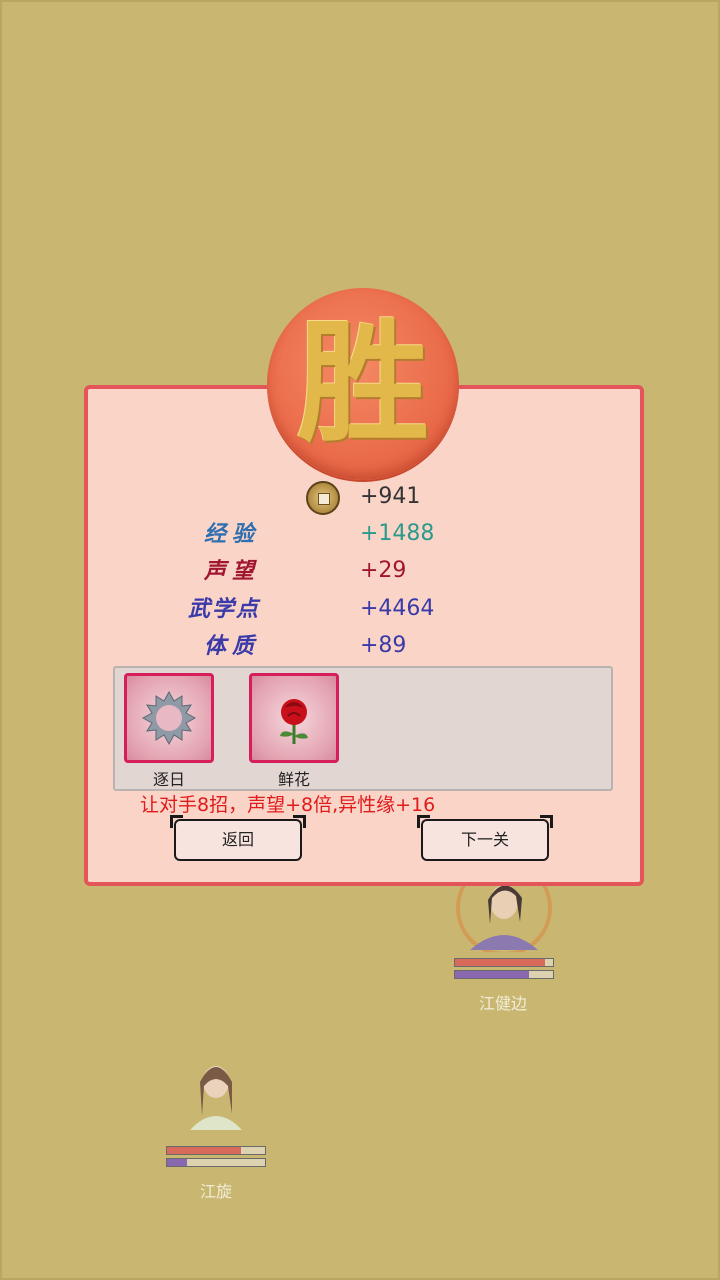  What do you see at coordinates (500, 962) in the screenshot?
I see `opponent-hp-fill` at bounding box center [500, 962].